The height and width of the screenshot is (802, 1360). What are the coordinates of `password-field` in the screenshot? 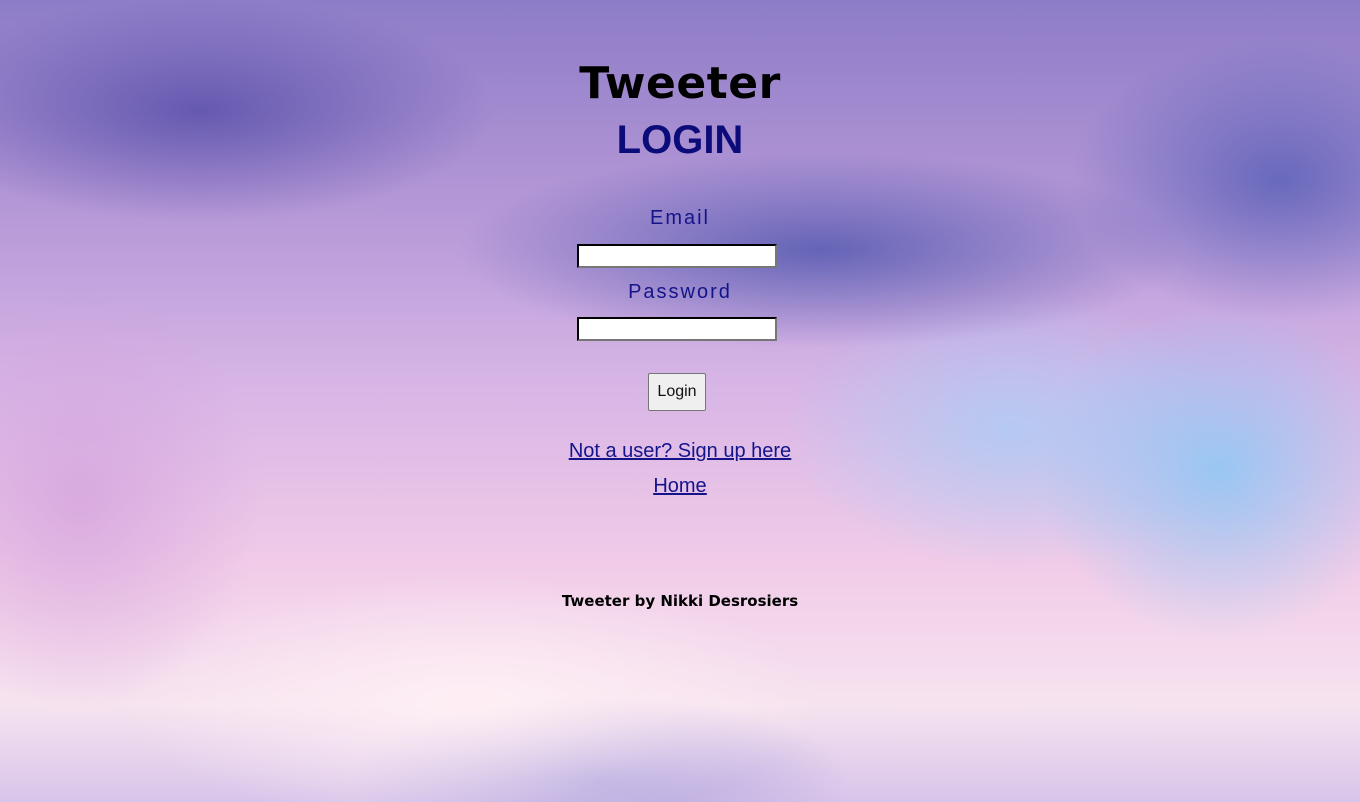 It's located at (677, 329).